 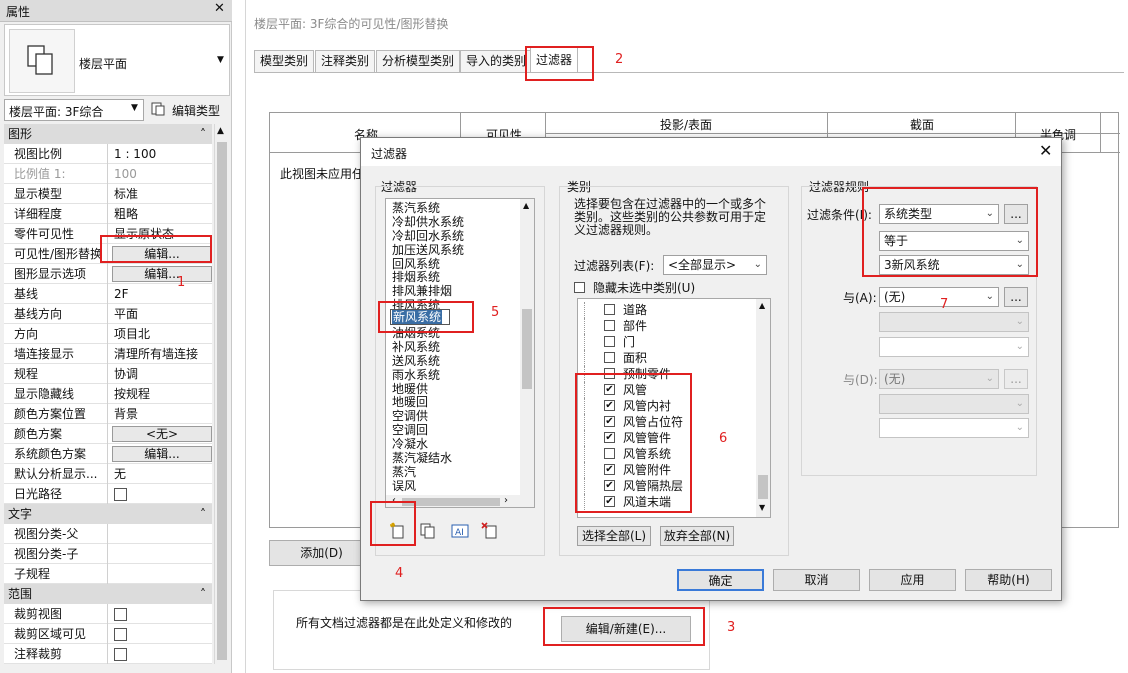 What do you see at coordinates (160, 334) in the screenshot?
I see `property-value: 项目北` at bounding box center [160, 334].